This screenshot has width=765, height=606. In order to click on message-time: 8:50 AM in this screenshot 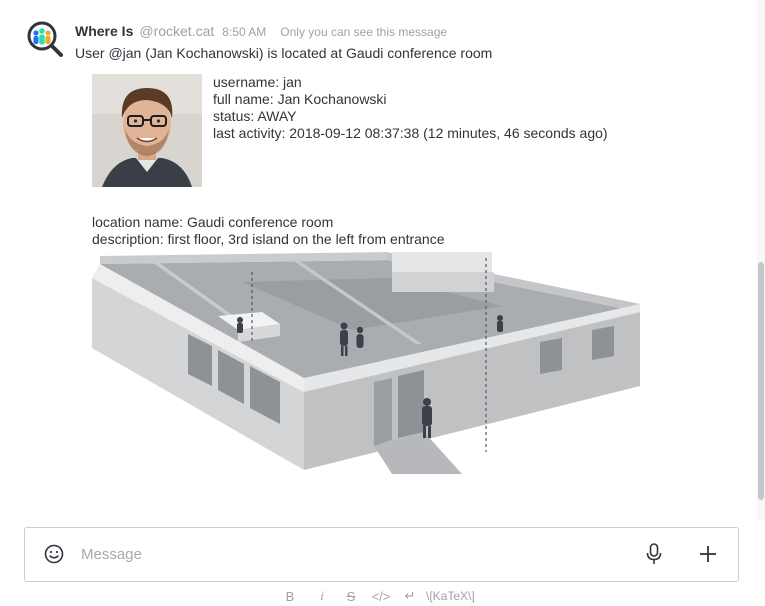, I will do `click(244, 32)`.